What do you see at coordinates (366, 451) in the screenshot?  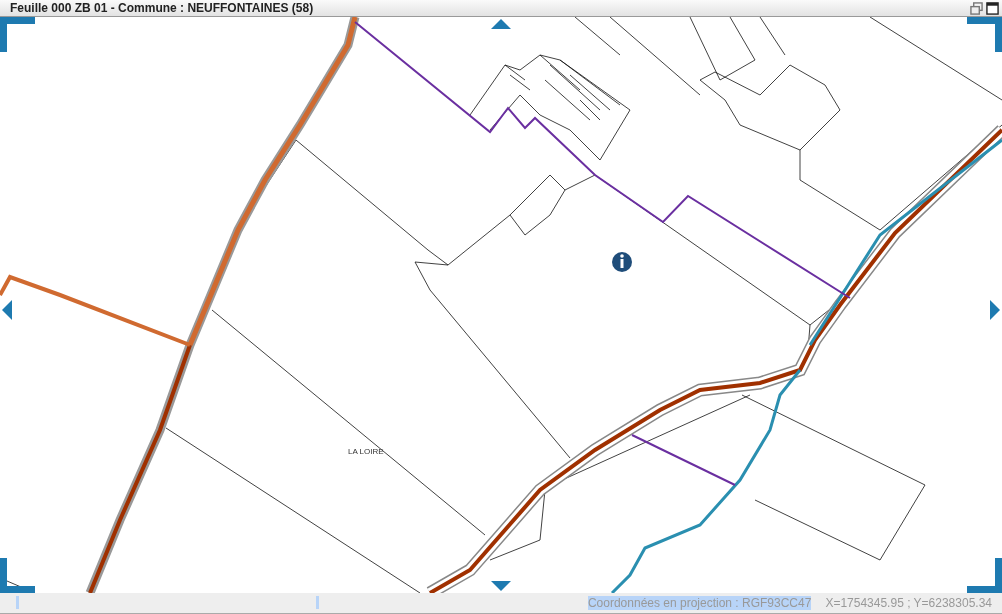 I see `place-label: LA LOIRE` at bounding box center [366, 451].